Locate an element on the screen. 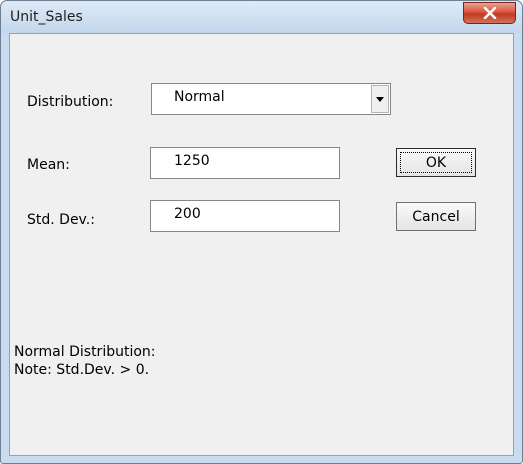 Image resolution: width=523 pixels, height=464 pixels. distribution-dropdown: Normal is located at coordinates (271, 99).